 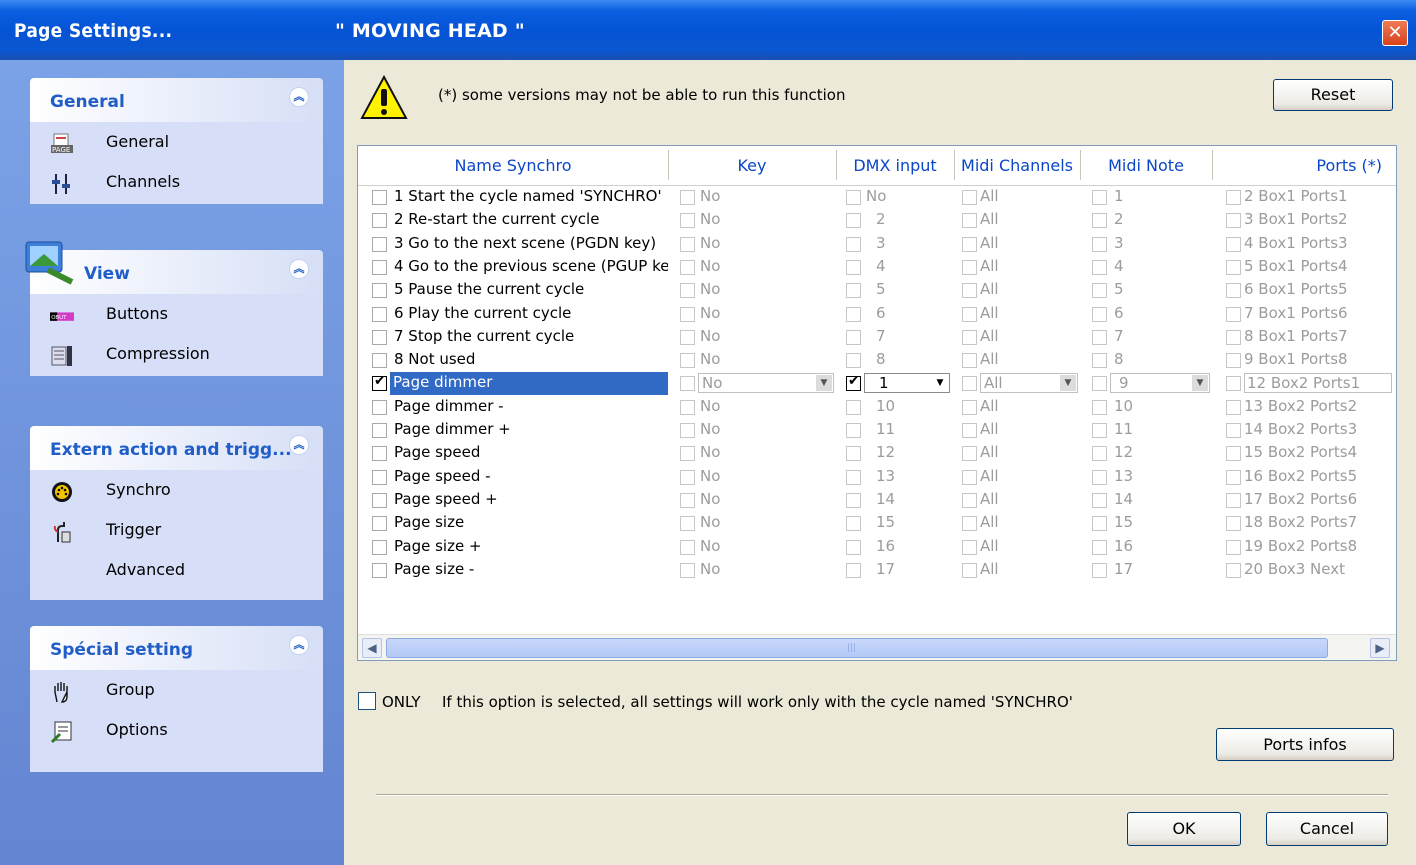 I want to click on ports-infos-button: Ports infos, so click(x=1305, y=744).